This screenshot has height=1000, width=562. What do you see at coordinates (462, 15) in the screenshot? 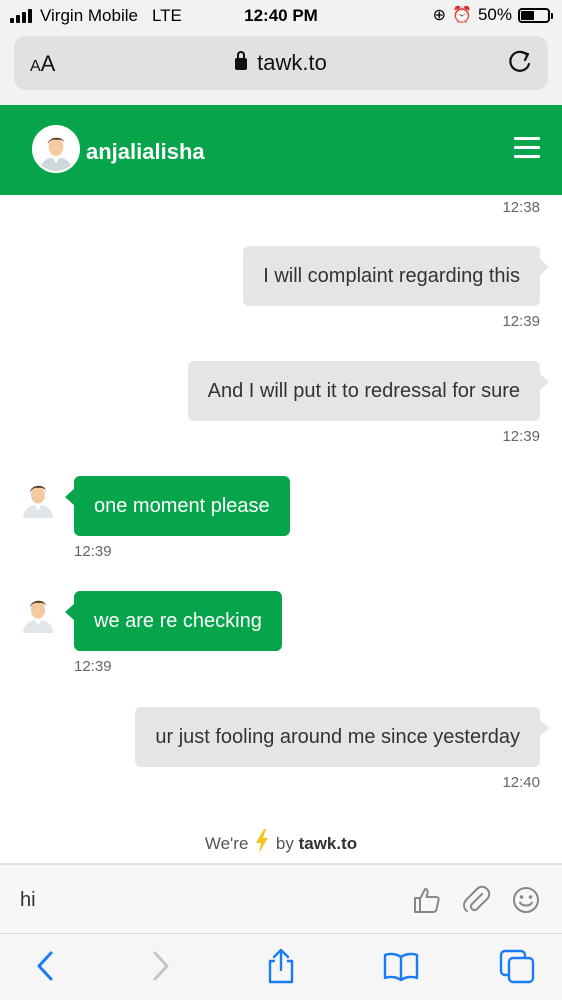
I see `alarm-icon: ⏰` at bounding box center [462, 15].